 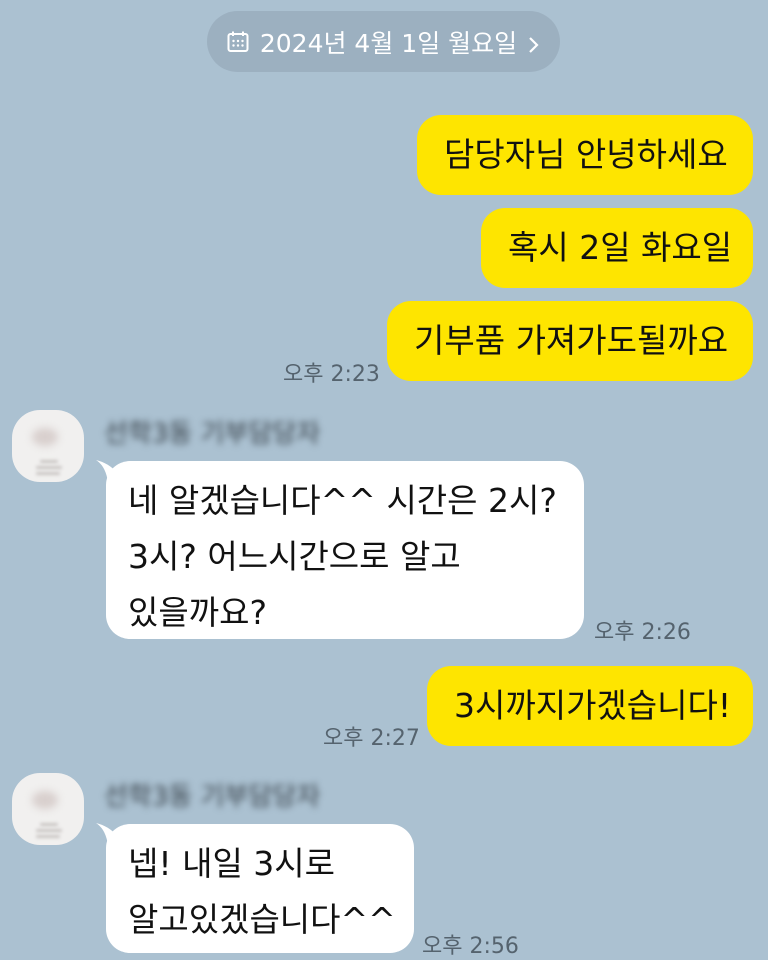 I want to click on date-label: 2024년 4월 1일 월요일, so click(x=388, y=43).